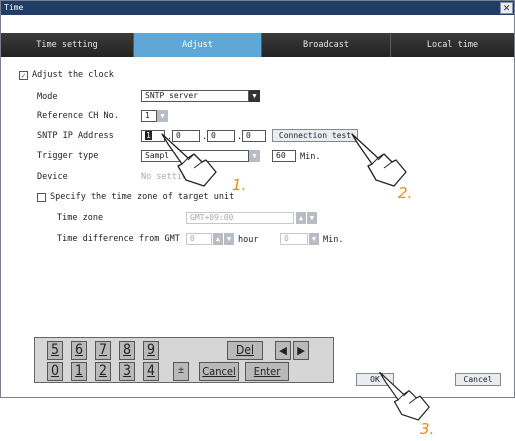 This screenshot has height=441, width=515. What do you see at coordinates (326, 45) in the screenshot?
I see `tab-broadcast: Broadcast` at bounding box center [326, 45].